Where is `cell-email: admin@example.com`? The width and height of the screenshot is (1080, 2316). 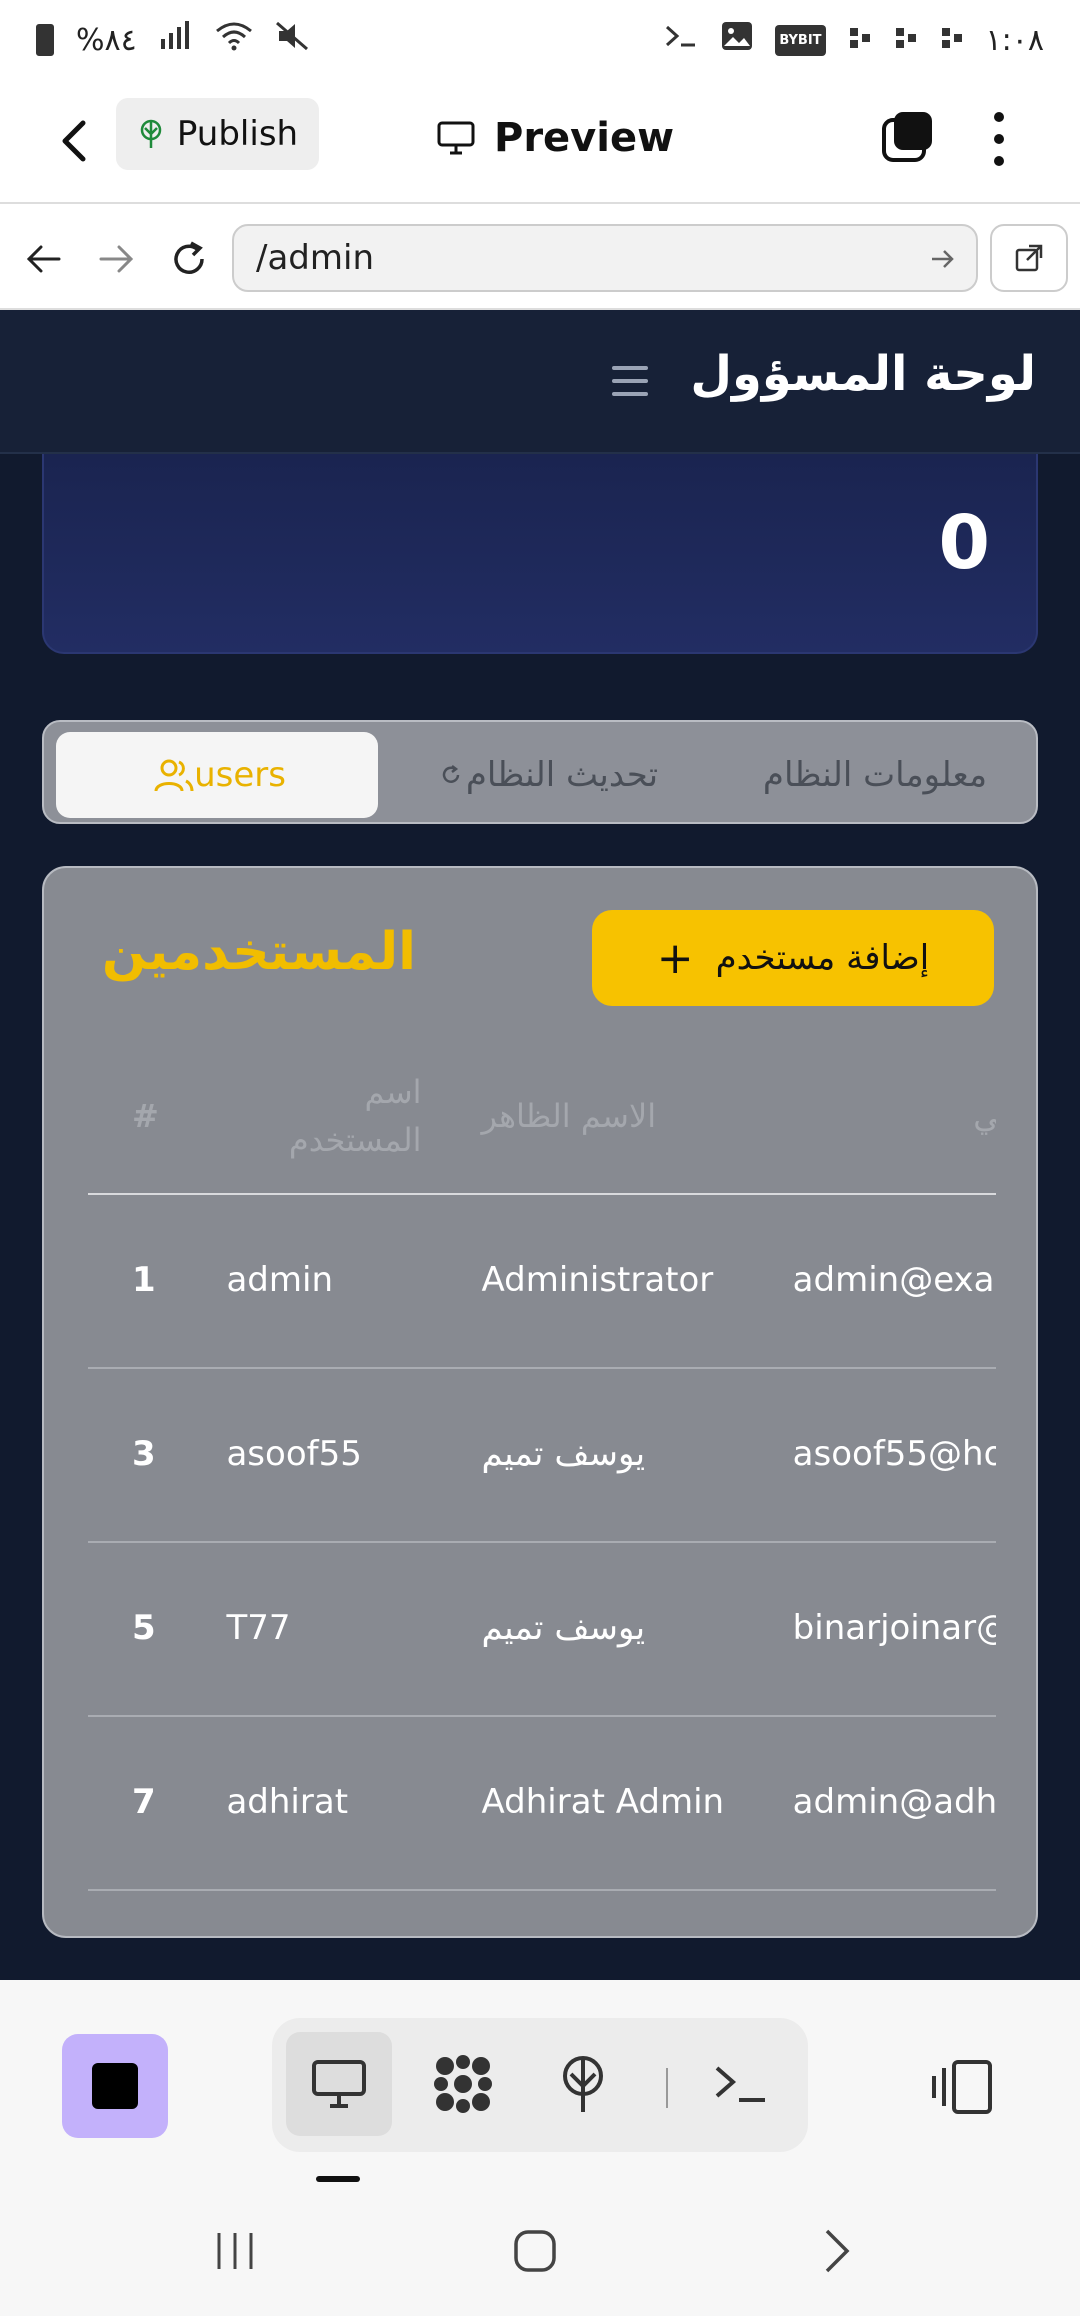 cell-email: admin@example.com is located at coordinates (894, 1281).